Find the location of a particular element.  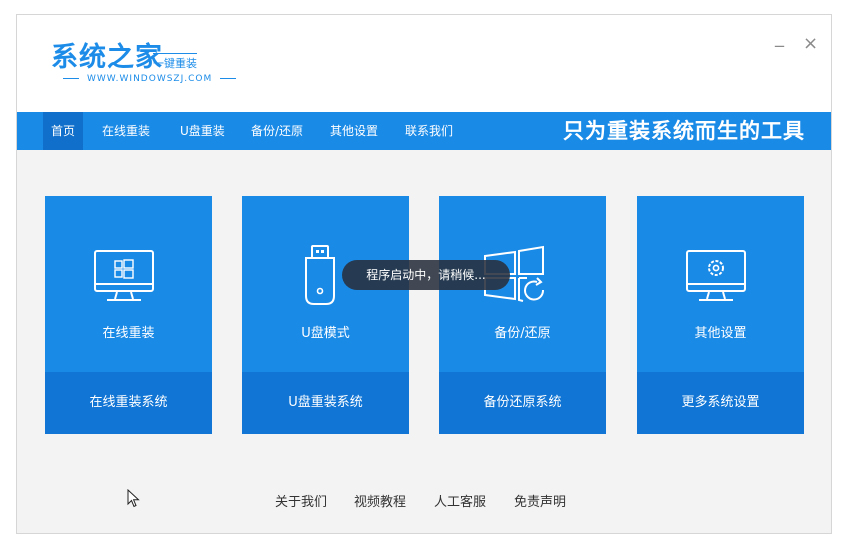

footer-link-disclaimer: 免责声明 is located at coordinates (540, 500).